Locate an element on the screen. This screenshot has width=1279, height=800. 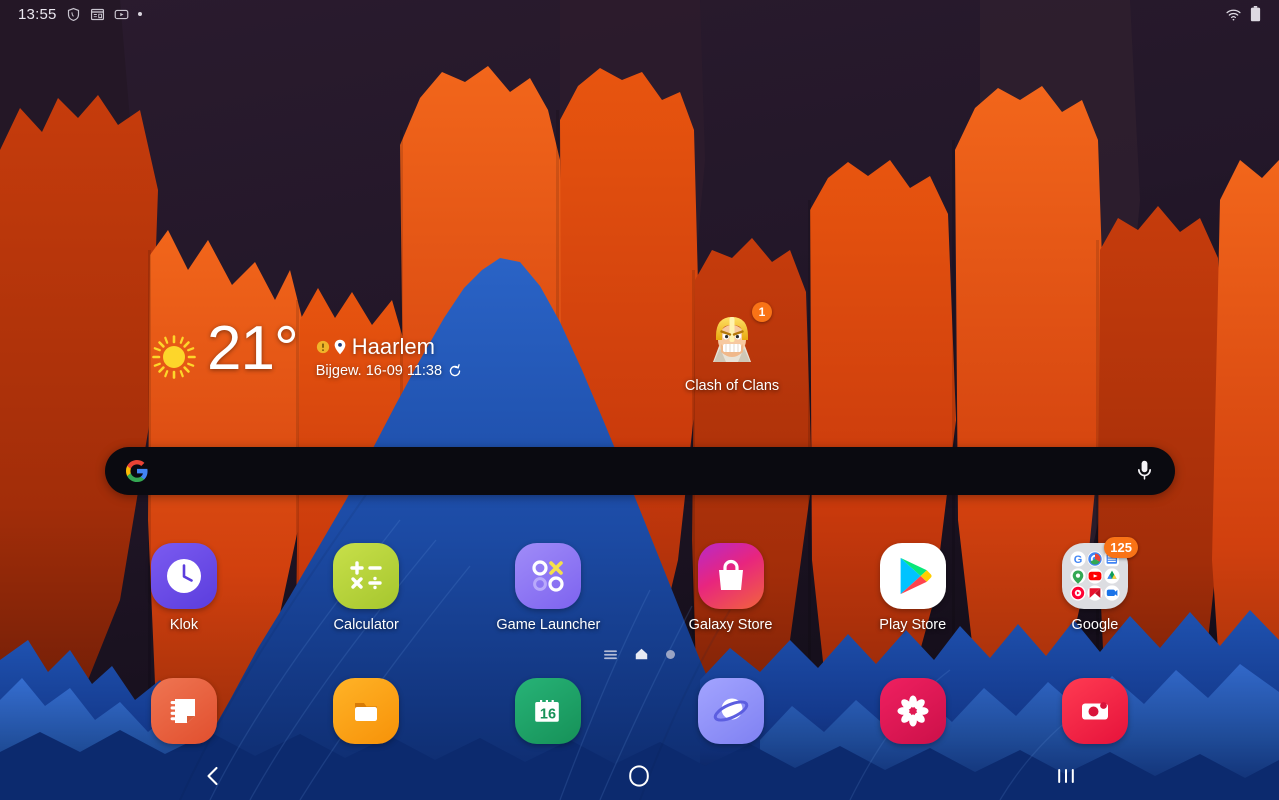
refresh-icon is located at coordinates (455, 371).